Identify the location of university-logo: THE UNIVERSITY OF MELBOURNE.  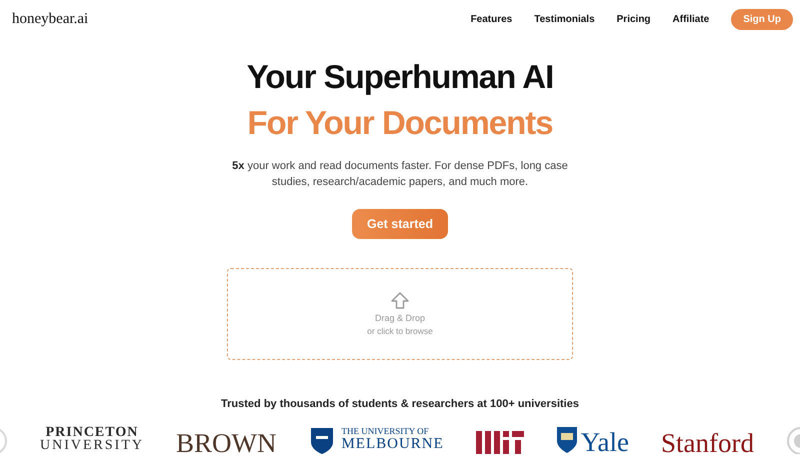
(376, 440).